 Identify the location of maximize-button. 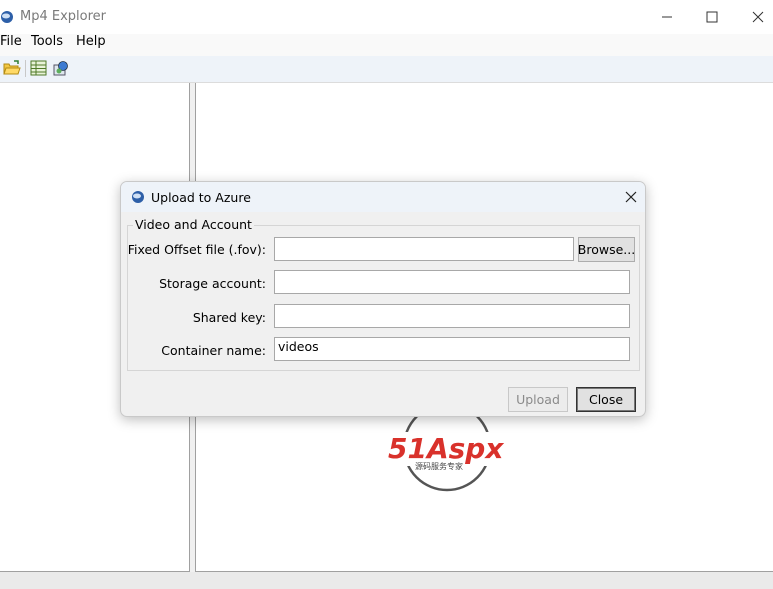
(712, 17).